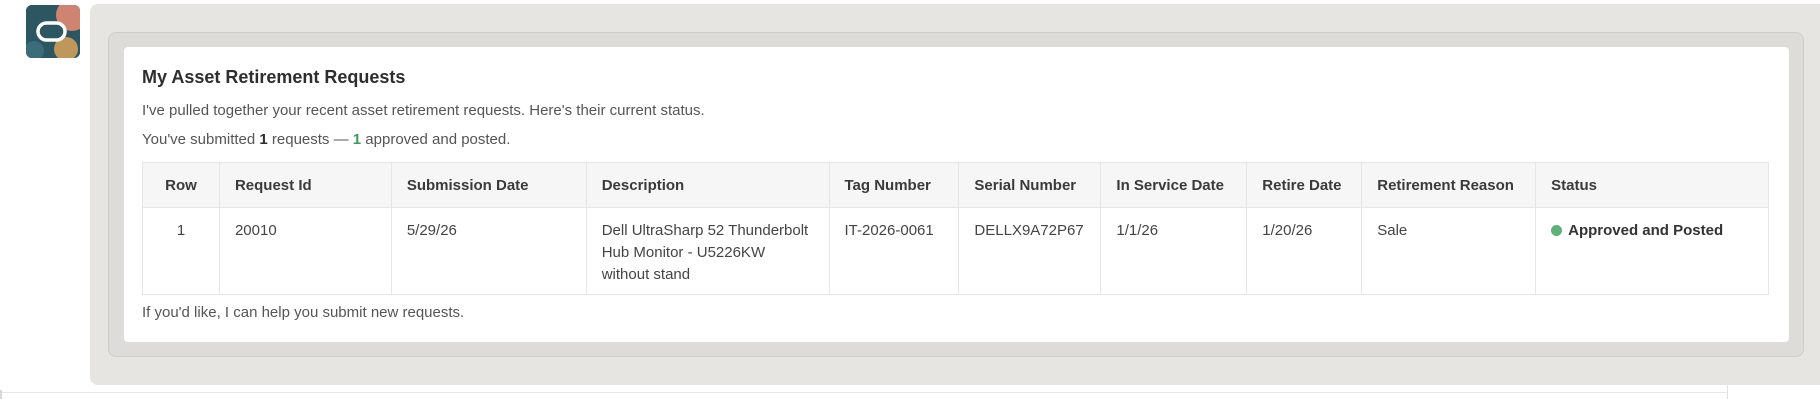  I want to click on column-header-row: Row, so click(181, 185).